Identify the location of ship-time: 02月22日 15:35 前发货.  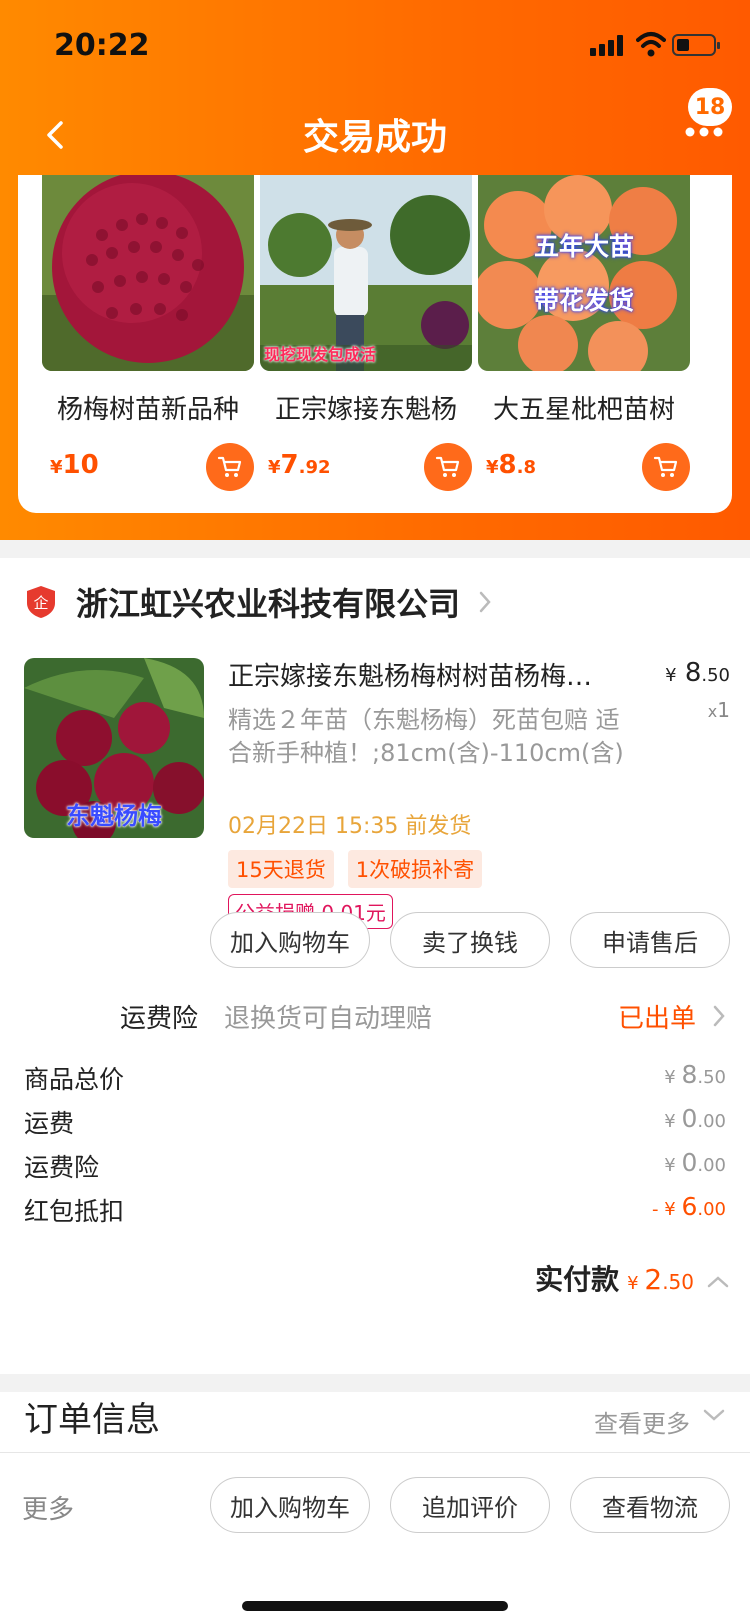
(350, 826).